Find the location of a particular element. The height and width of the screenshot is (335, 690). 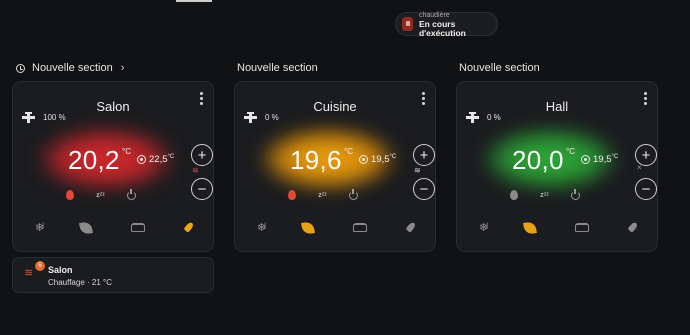

notification-badge: 6 is located at coordinates (40, 266).